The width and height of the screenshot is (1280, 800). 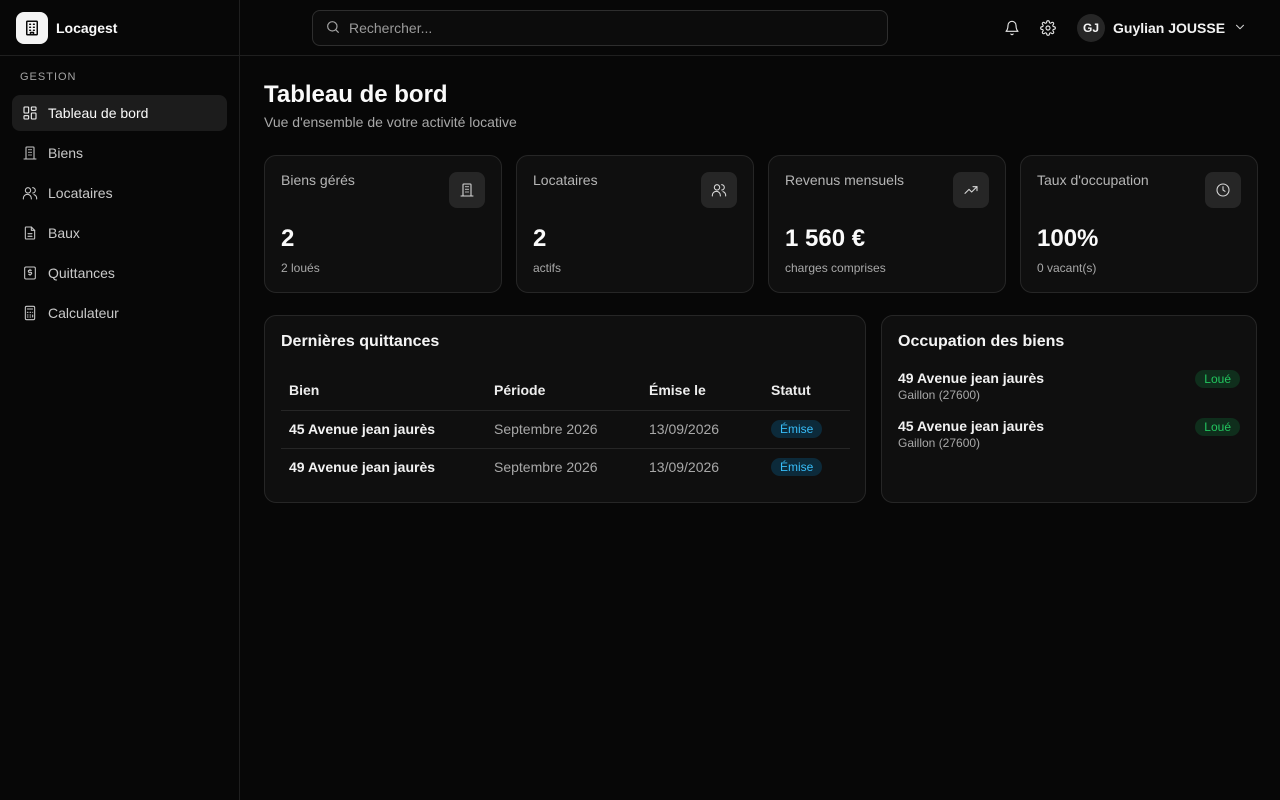 I want to click on sidebar-item-dashboard: Tableau de bord, so click(x=119, y=113).